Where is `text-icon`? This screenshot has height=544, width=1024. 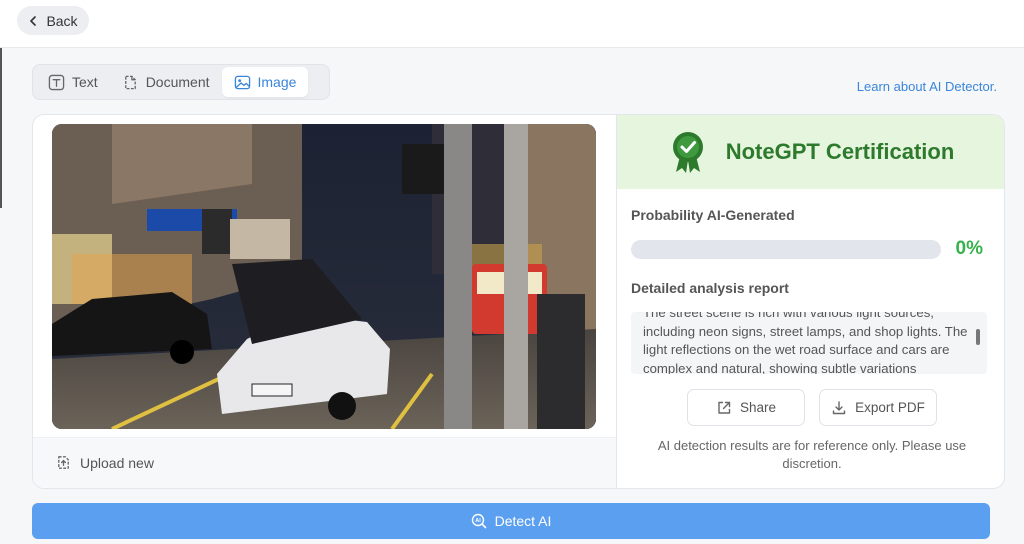 text-icon is located at coordinates (56, 82).